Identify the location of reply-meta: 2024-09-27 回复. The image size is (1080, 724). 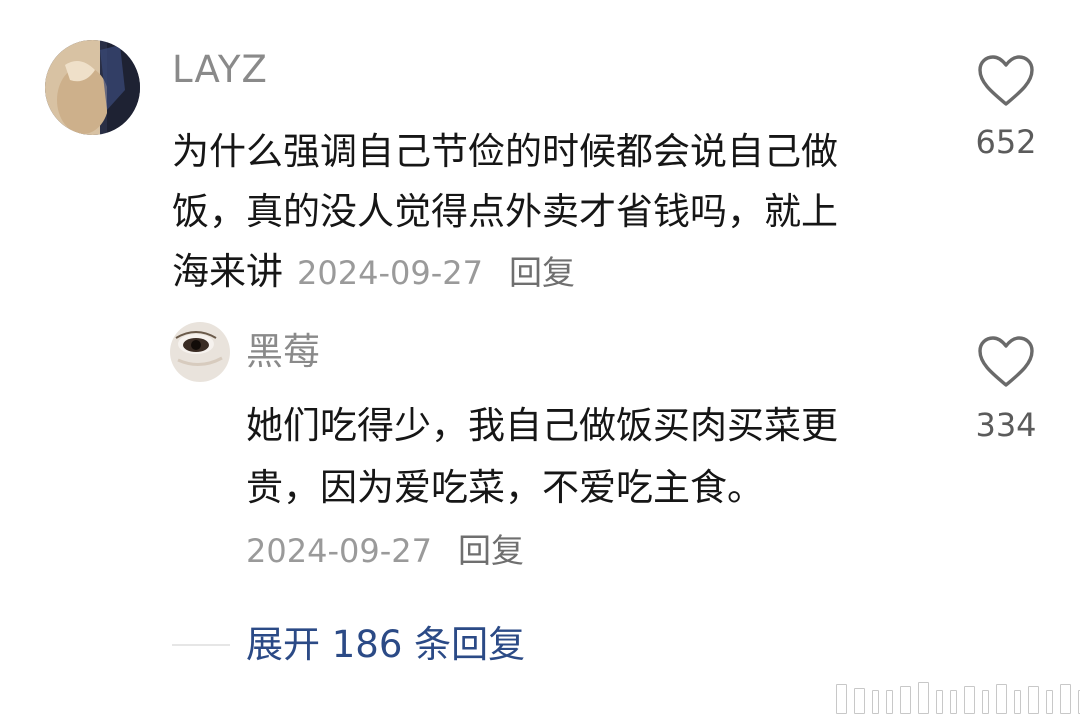
(385, 548).